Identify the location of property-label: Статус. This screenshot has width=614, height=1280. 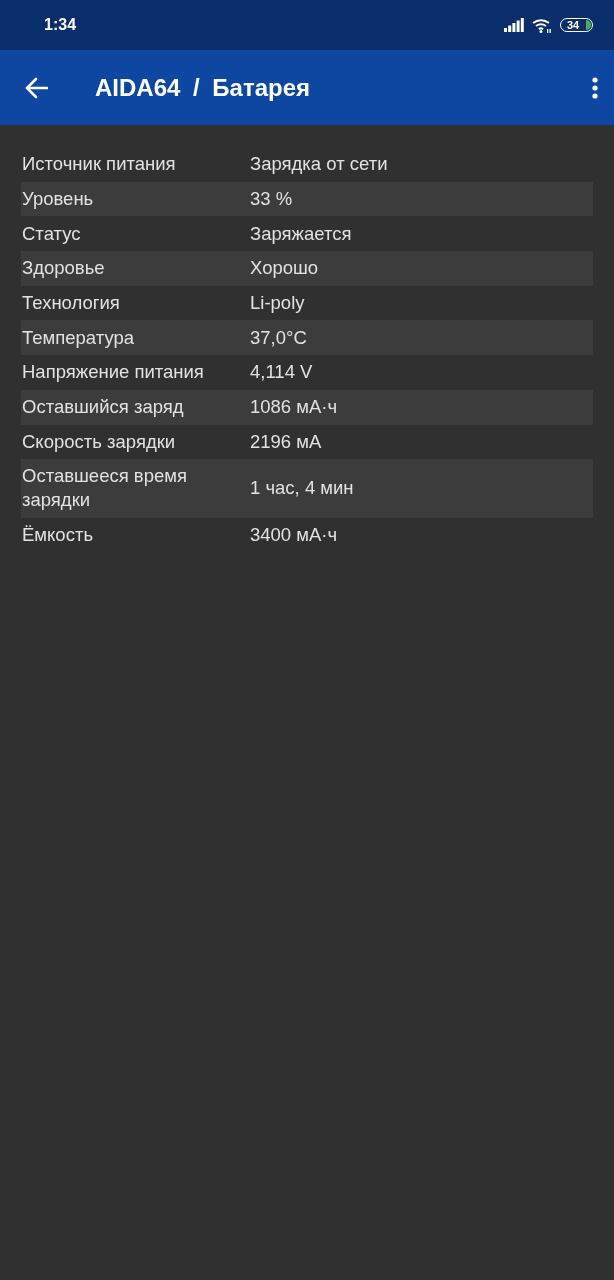
(51, 233).